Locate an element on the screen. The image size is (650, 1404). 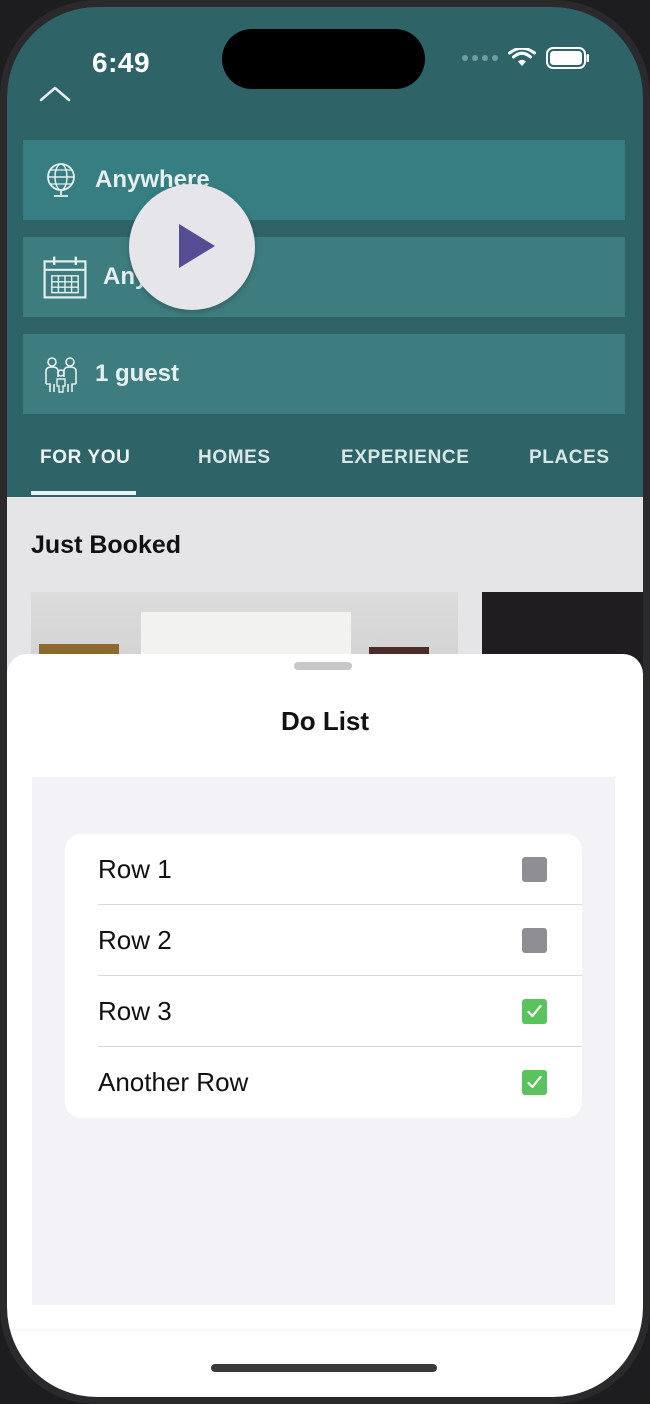
where-field: Anywhere is located at coordinates (324, 180).